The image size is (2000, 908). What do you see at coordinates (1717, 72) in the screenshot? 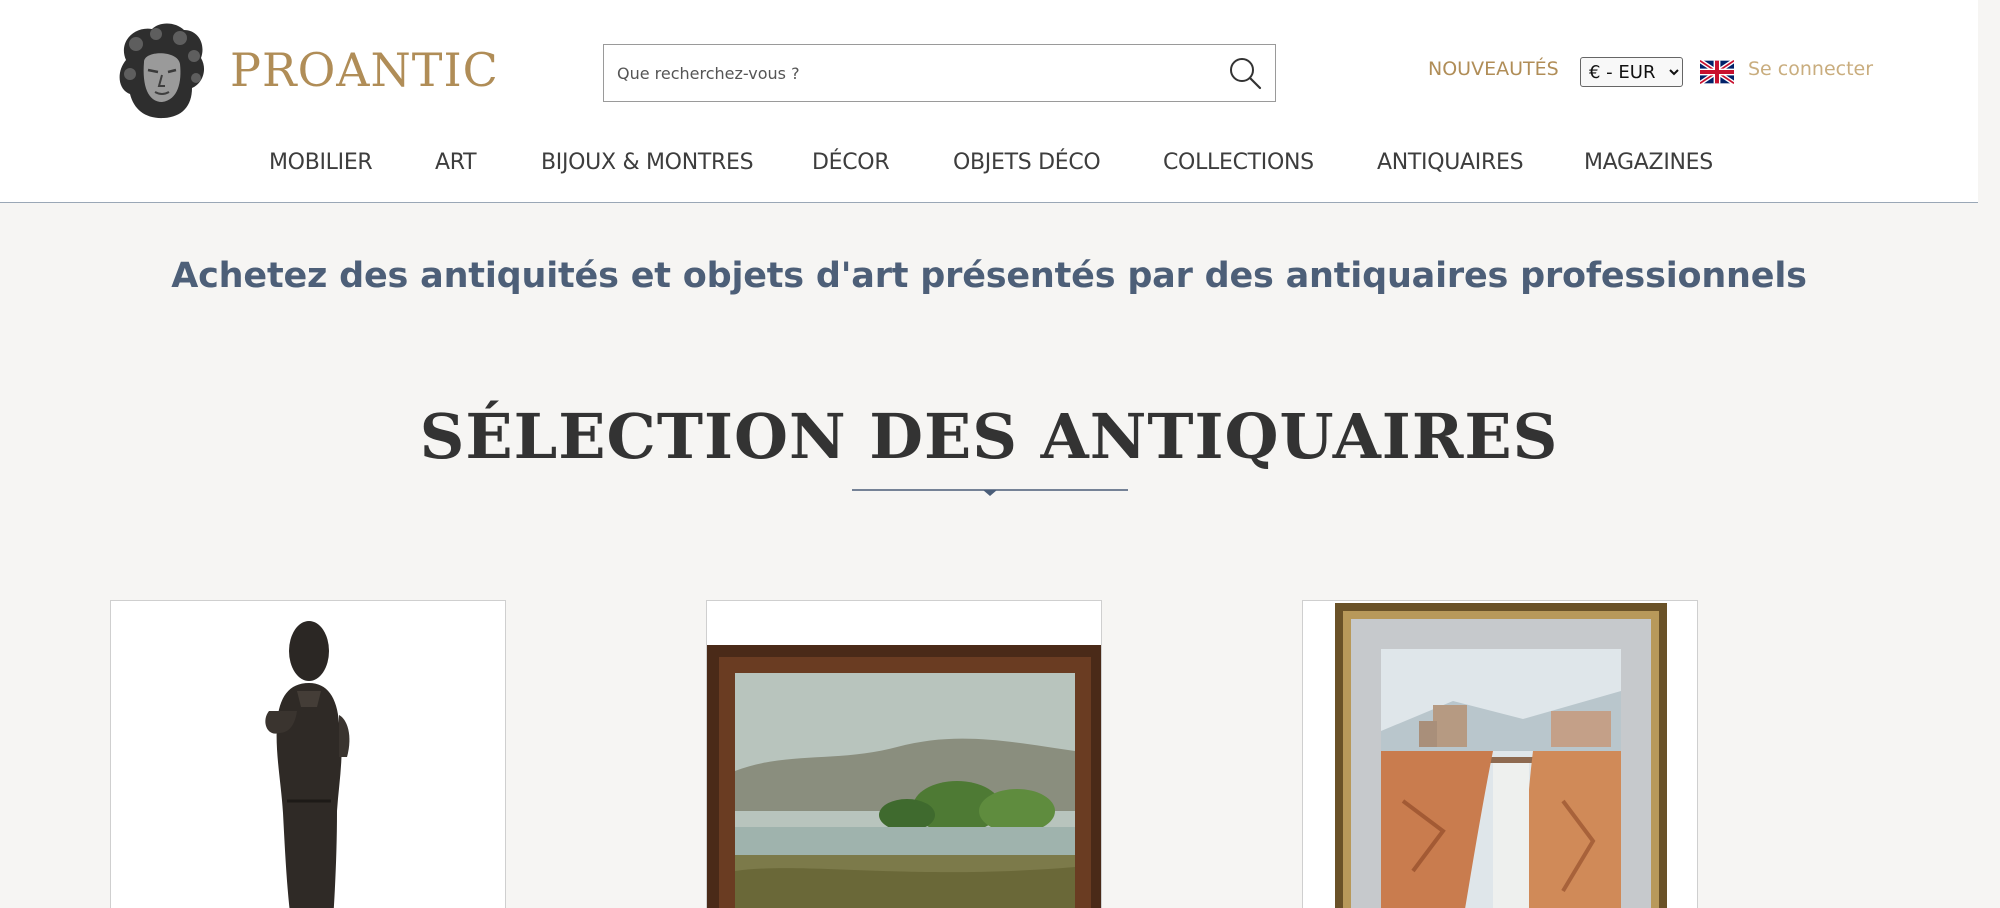
I see `uk-flag-icon` at bounding box center [1717, 72].